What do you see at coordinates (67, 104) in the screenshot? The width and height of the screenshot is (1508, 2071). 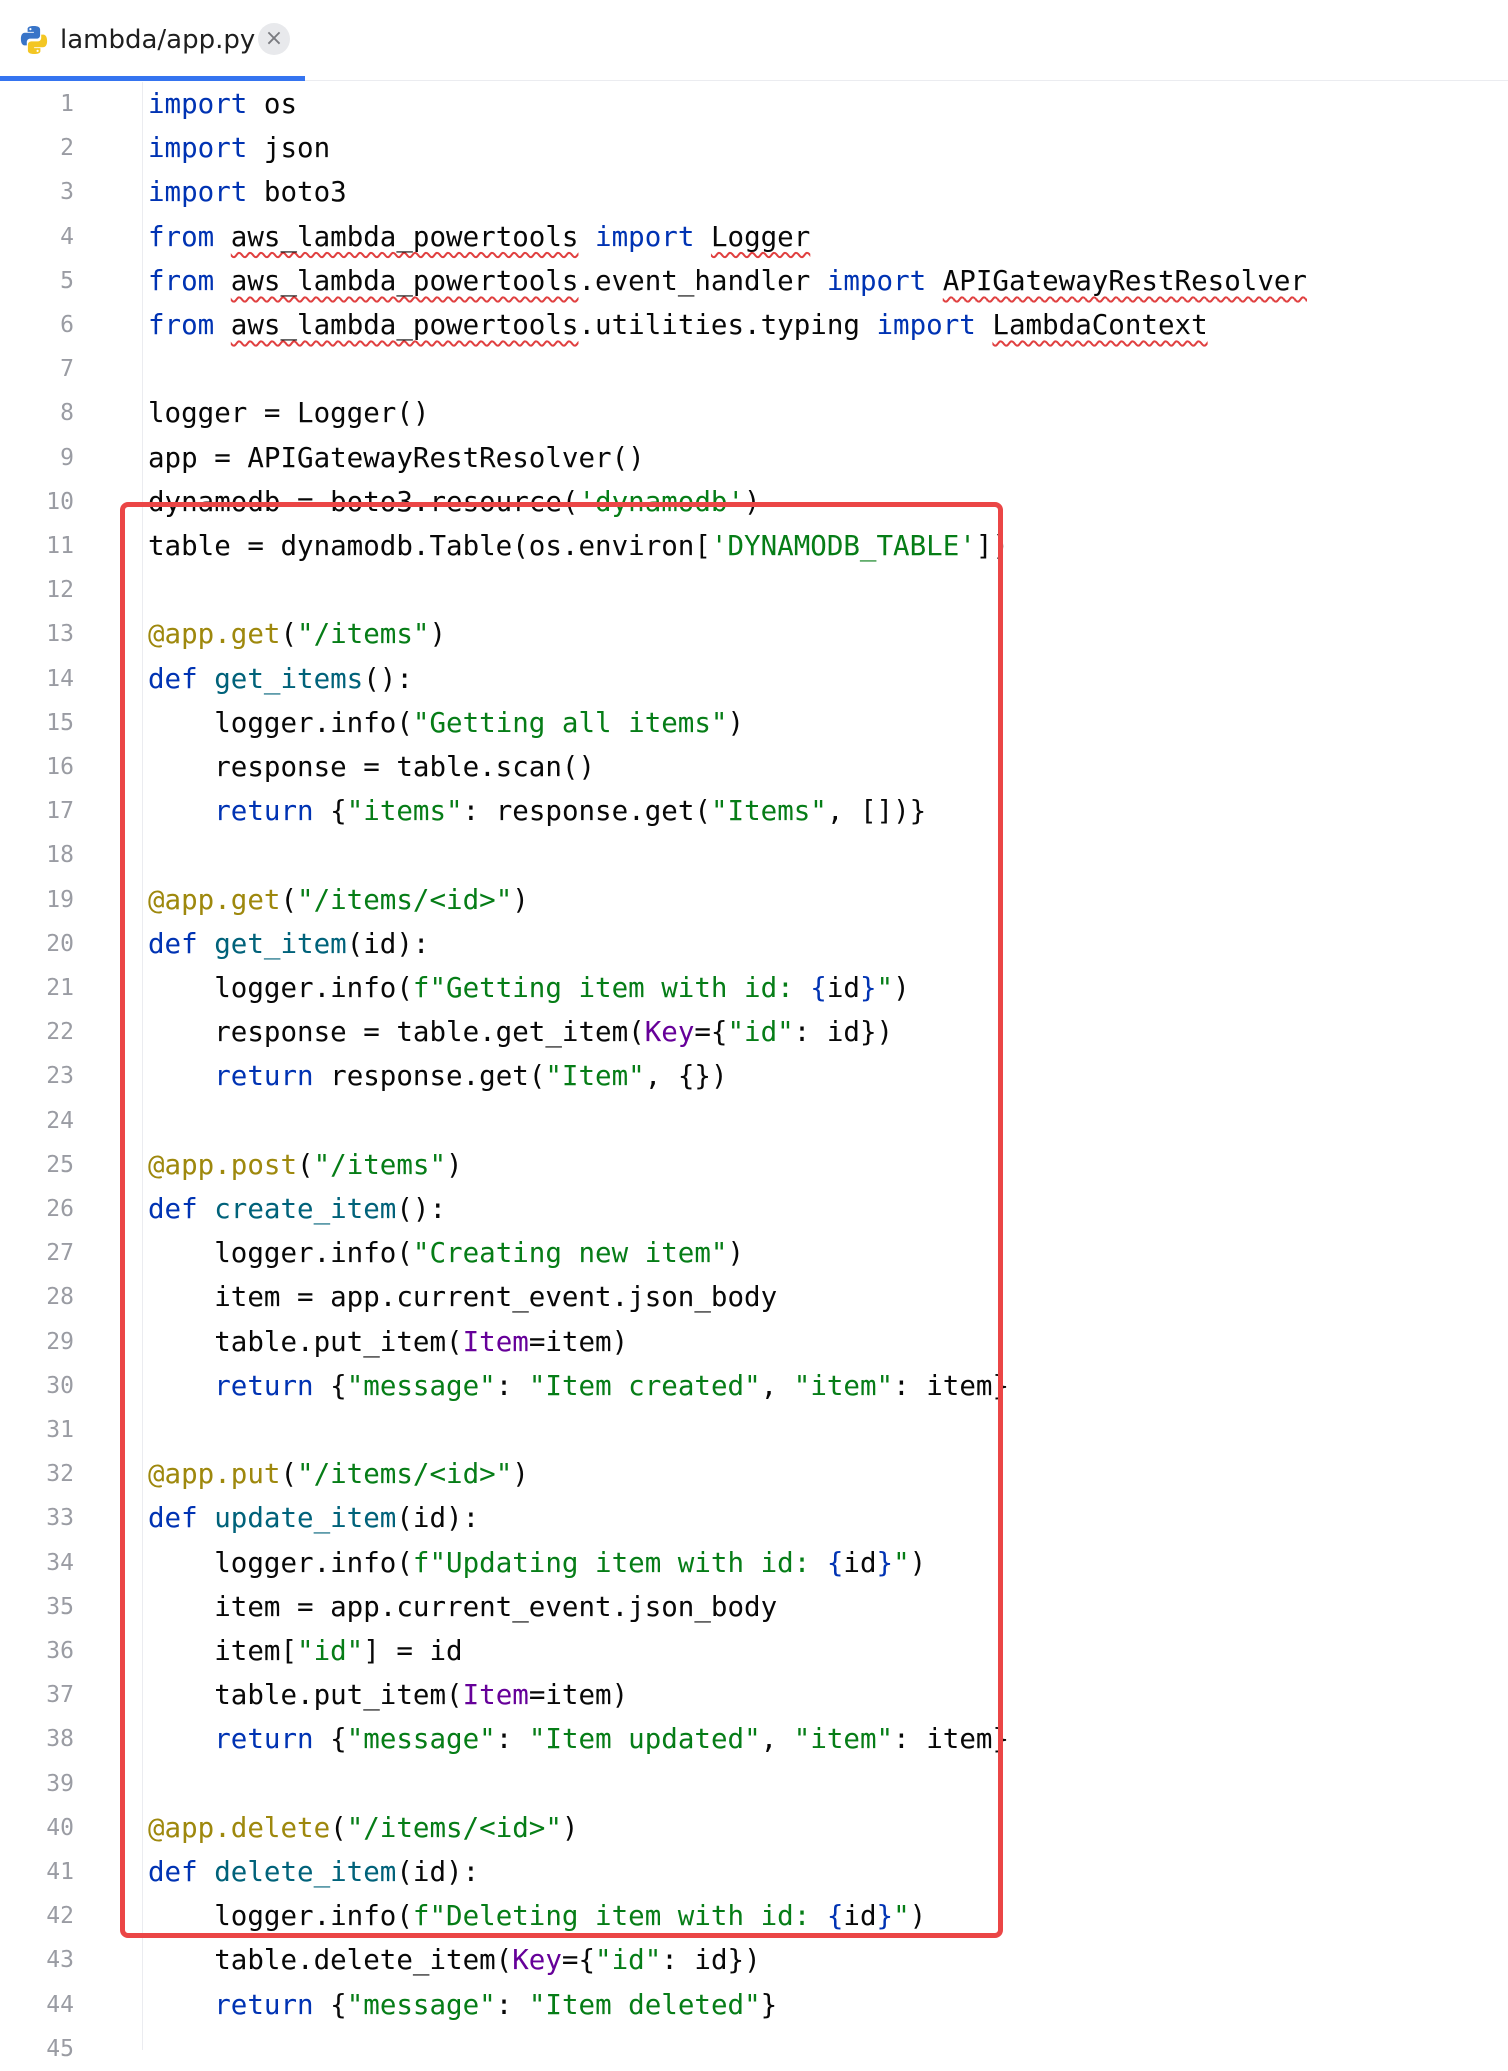 I see `line-number: 1` at bounding box center [67, 104].